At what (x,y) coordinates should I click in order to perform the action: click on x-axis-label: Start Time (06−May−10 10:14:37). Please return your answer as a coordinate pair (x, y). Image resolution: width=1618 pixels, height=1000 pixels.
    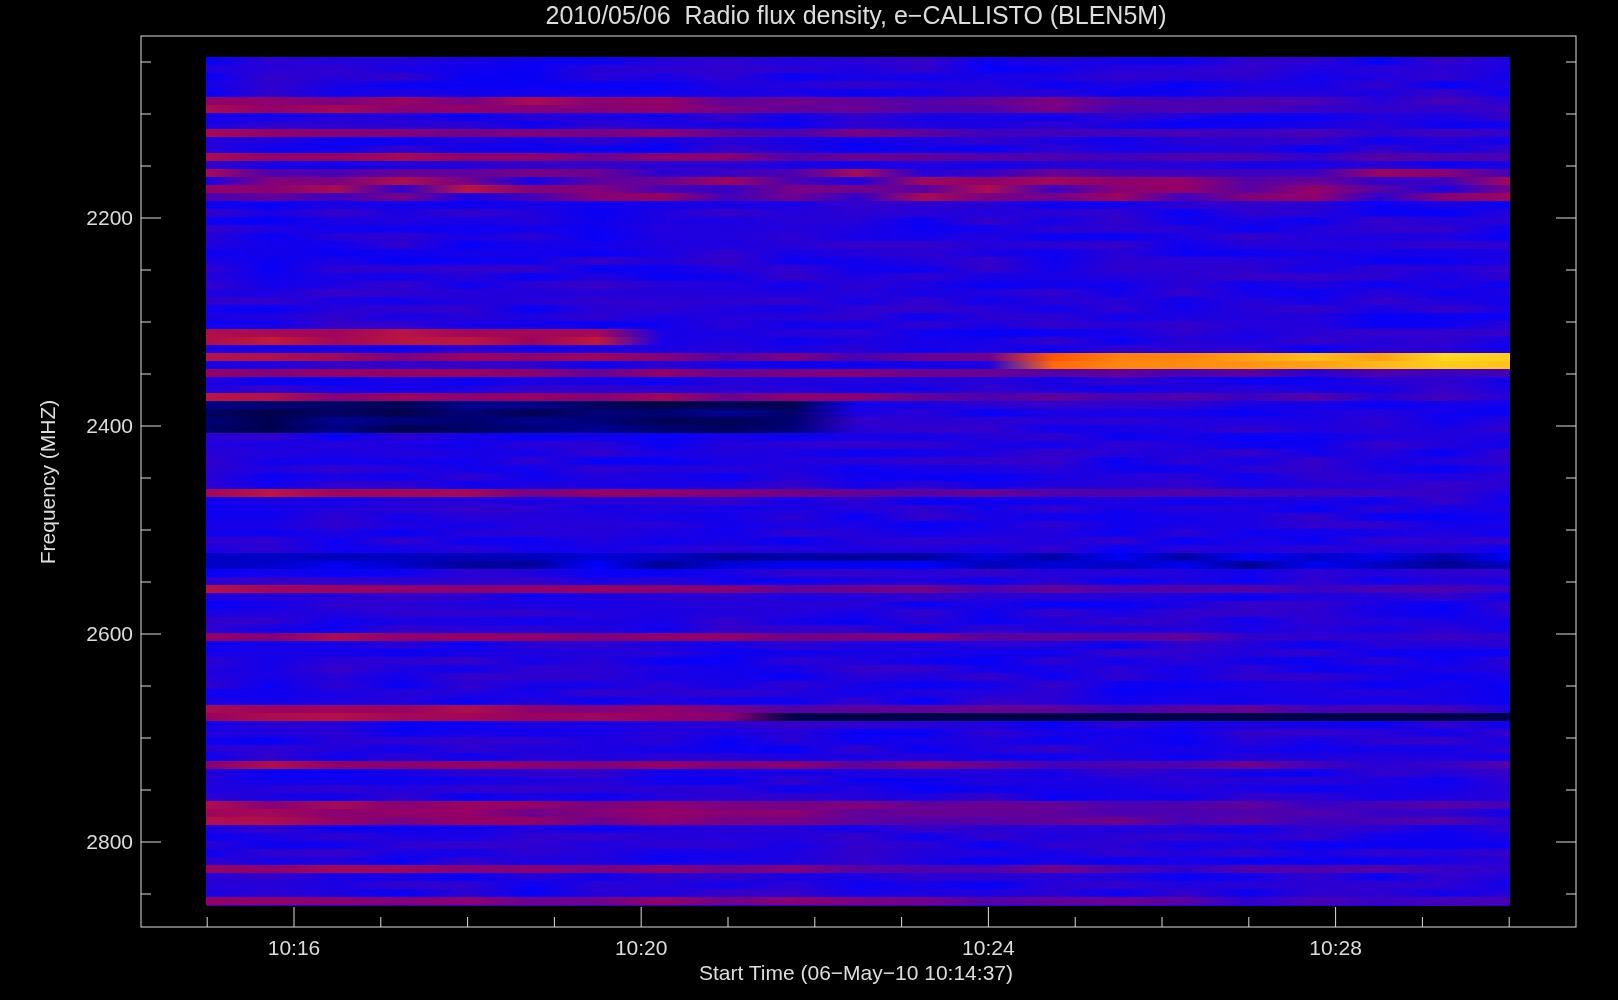
    Looking at the image, I should click on (856, 972).